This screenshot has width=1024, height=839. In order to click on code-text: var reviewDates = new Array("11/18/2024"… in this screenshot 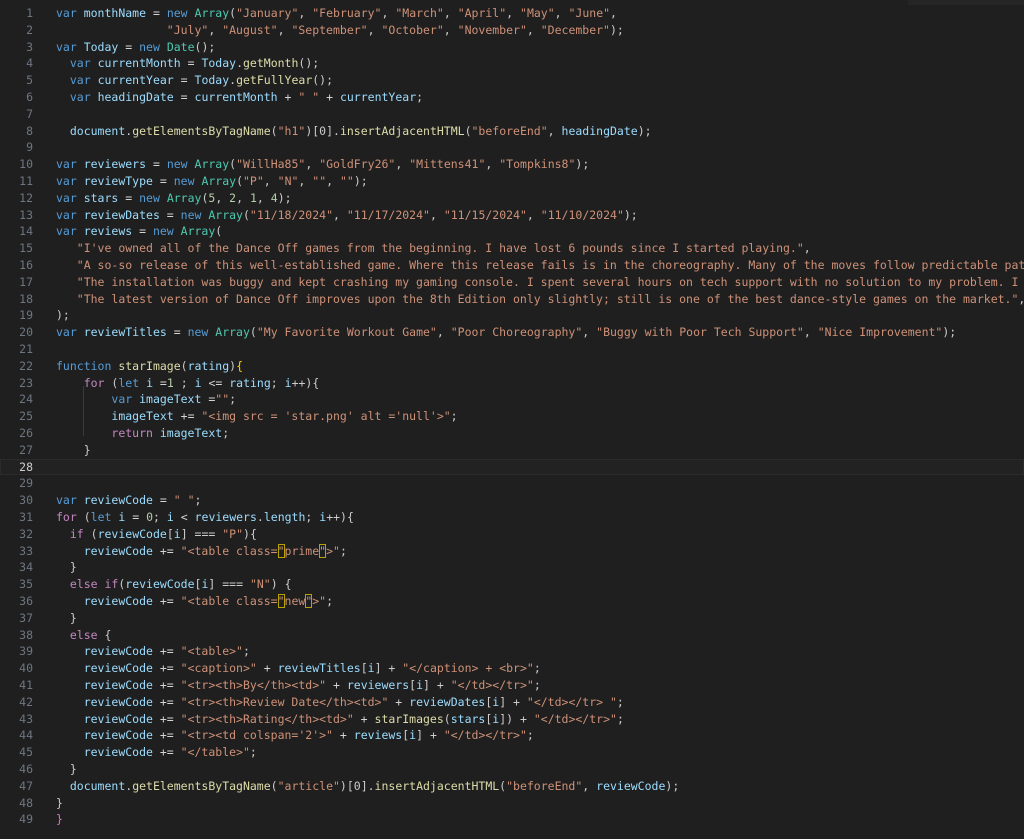, I will do `click(347, 215)`.